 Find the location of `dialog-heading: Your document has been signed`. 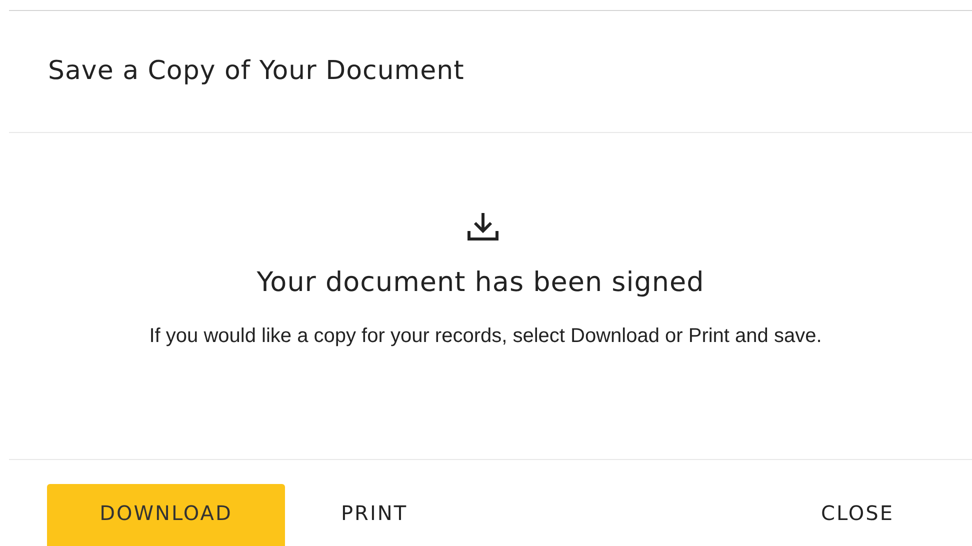

dialog-heading: Your document has been signed is located at coordinates (480, 283).